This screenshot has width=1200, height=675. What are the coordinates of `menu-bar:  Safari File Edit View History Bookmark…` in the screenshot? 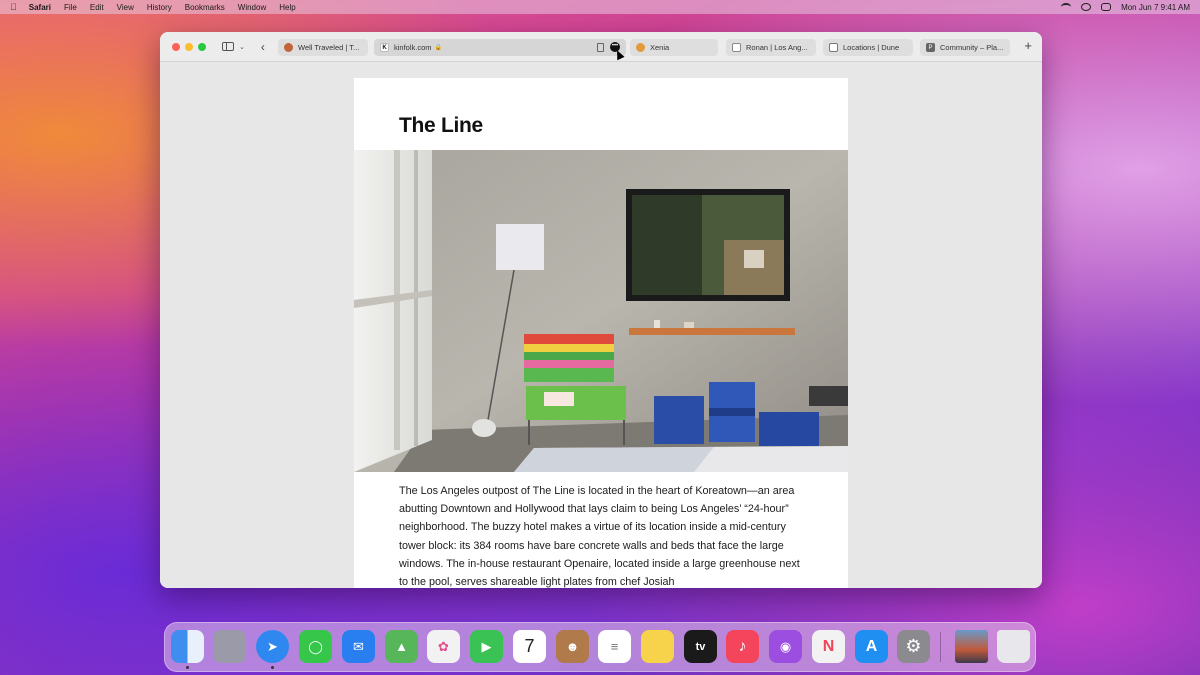 It's located at (600, 7).